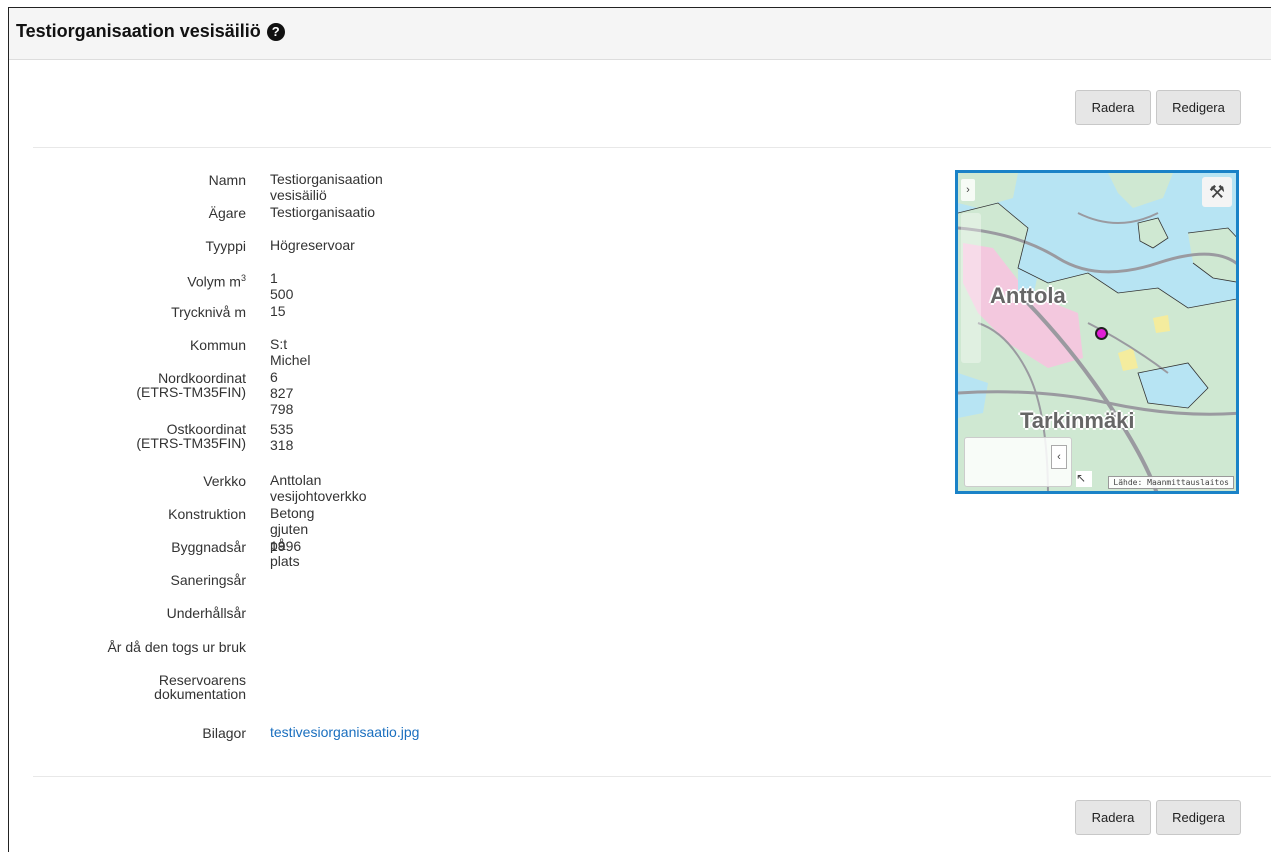 Image resolution: width=1271 pixels, height=852 pixels. What do you see at coordinates (278, 311) in the screenshot?
I see `detail-value: 15` at bounding box center [278, 311].